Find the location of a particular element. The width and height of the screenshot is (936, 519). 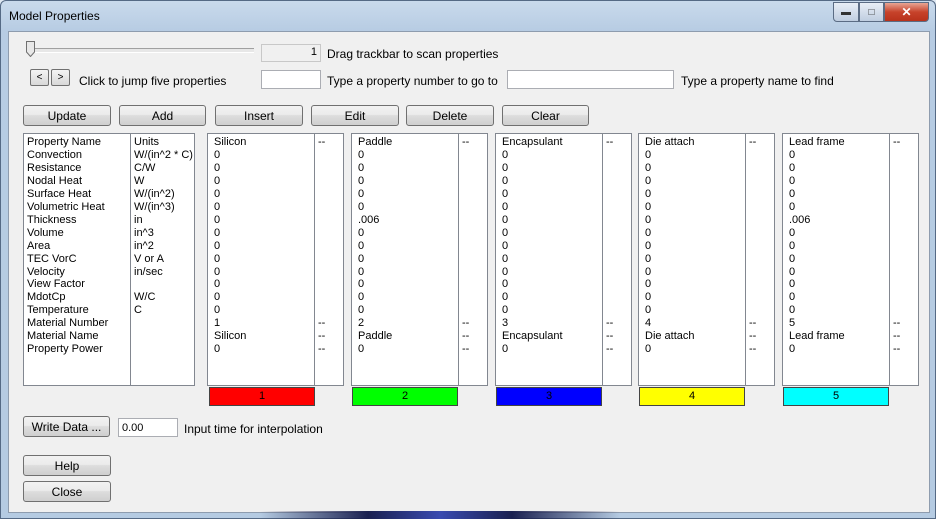

add-button: Add is located at coordinates (162, 115).